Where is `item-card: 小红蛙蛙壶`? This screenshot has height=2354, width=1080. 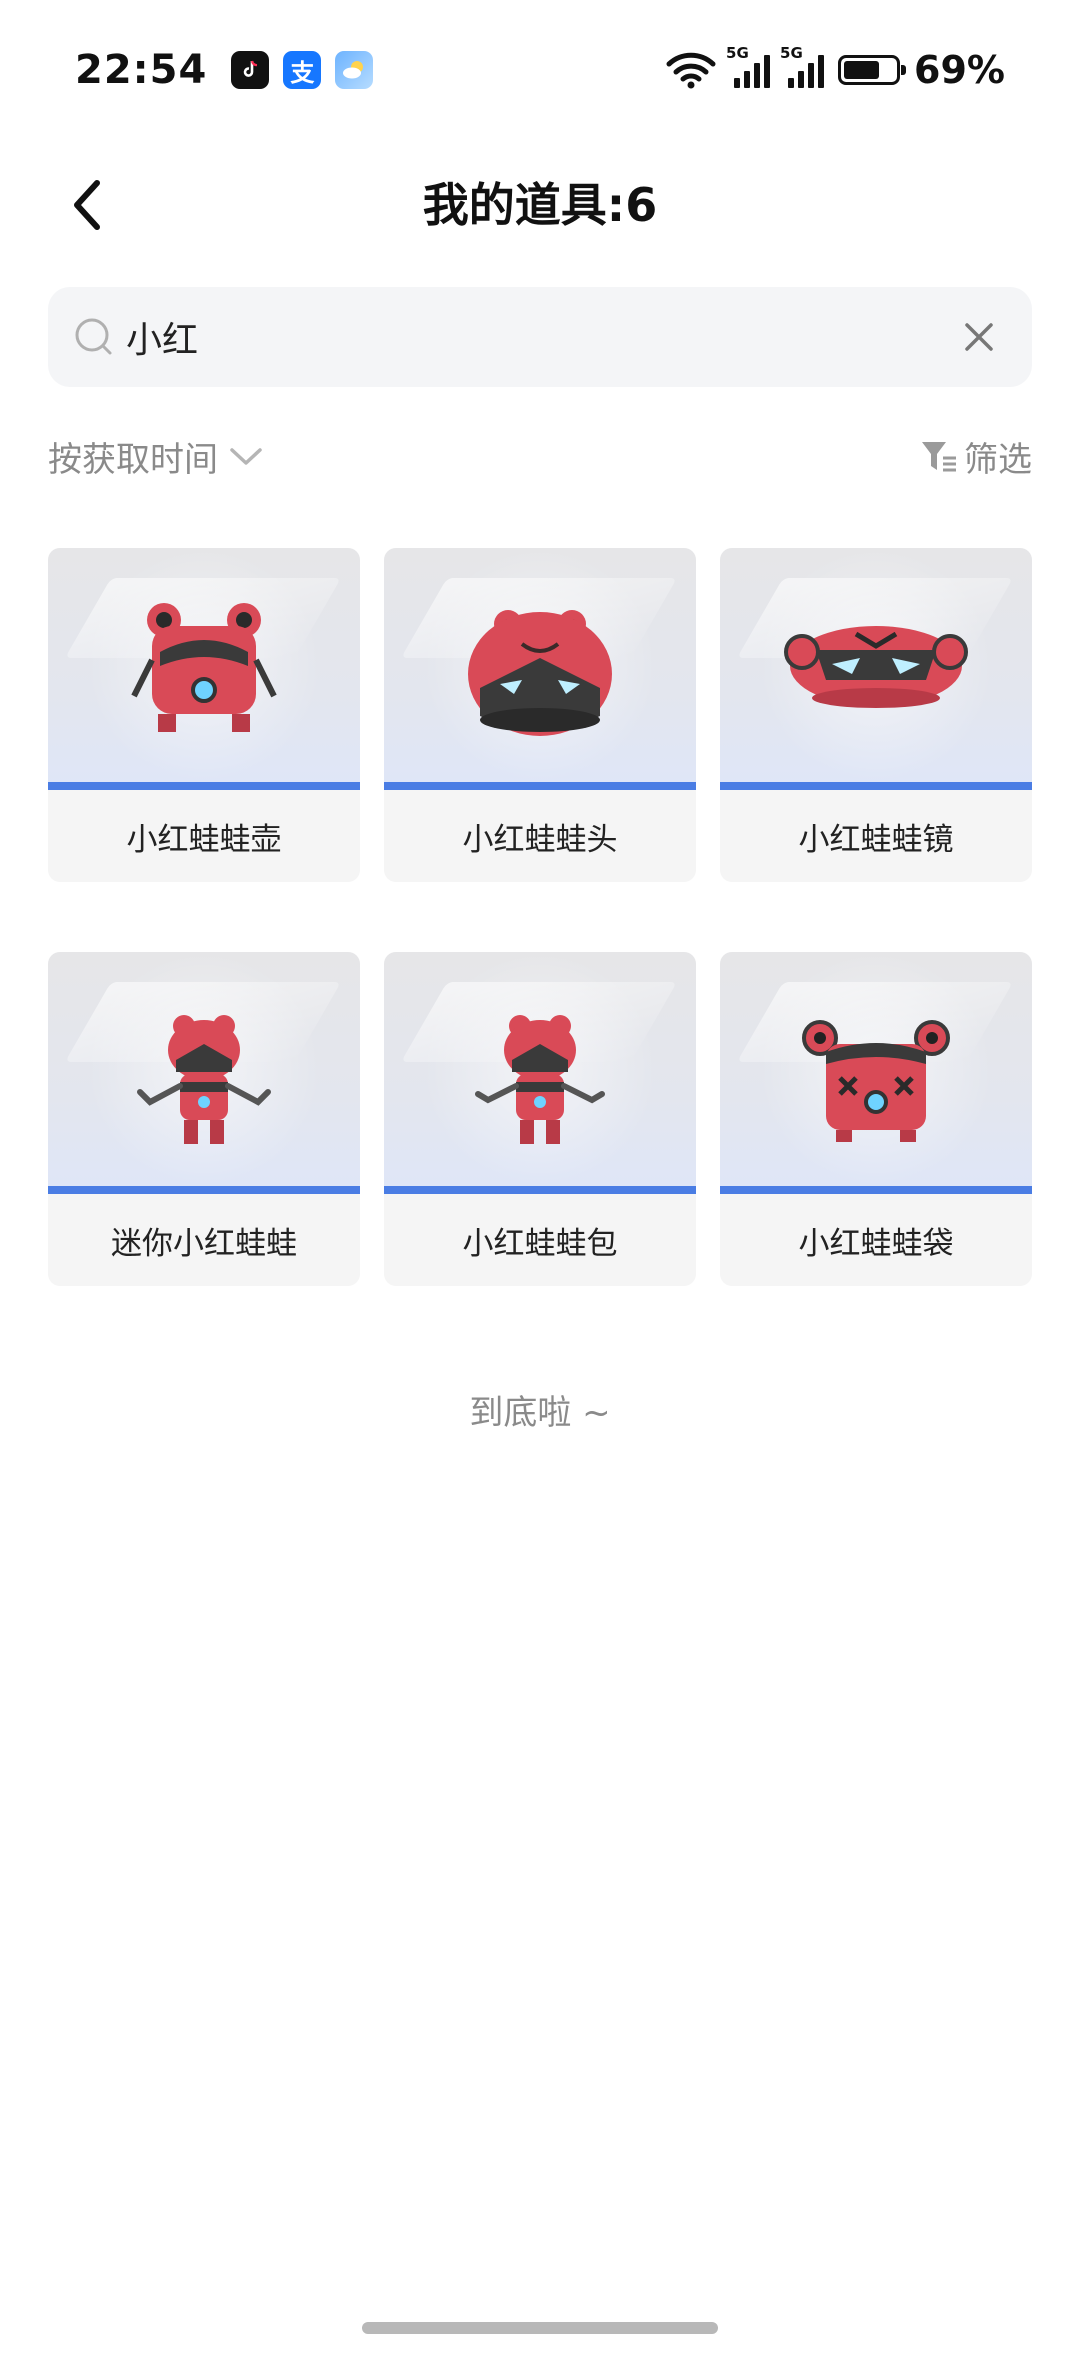 item-card: 小红蛙蛙壶 is located at coordinates (204, 715).